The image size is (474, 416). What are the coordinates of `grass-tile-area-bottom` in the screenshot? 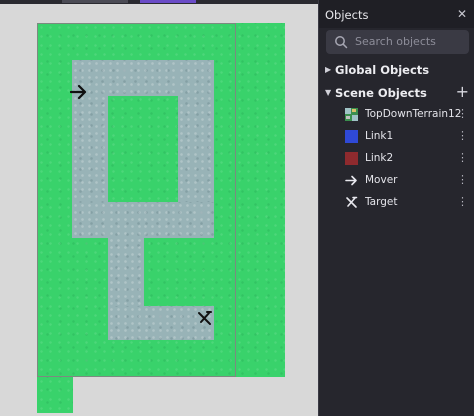 It's located at (55, 395).